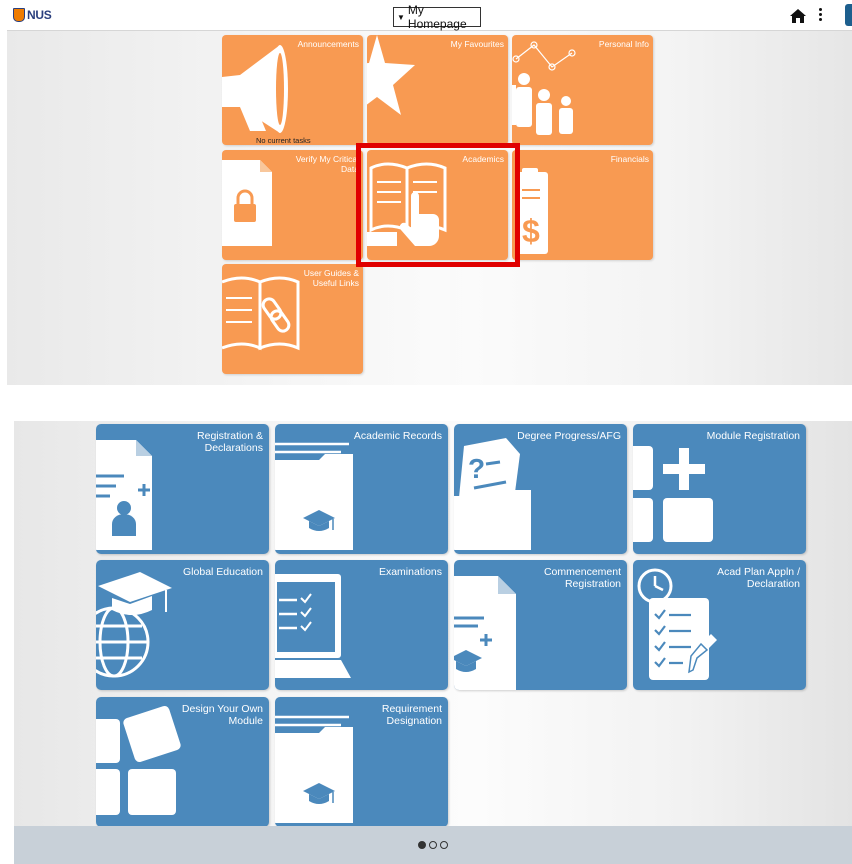 The height and width of the screenshot is (864, 852). Describe the element at coordinates (477, 44) in the screenshot. I see `tile-label: My Favourites` at that location.